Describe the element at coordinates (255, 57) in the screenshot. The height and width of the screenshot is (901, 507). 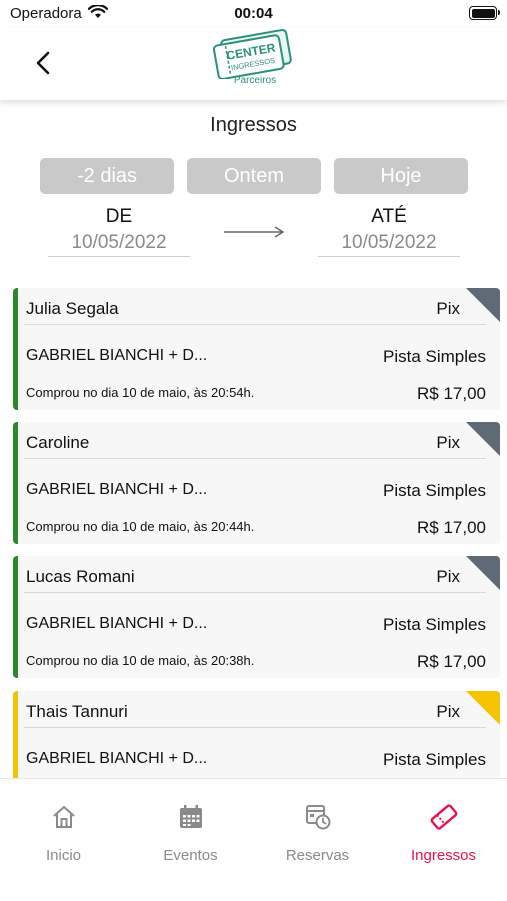
I see `center-ingressos-logo: CENTER INGRESSOS Parceiros` at that location.